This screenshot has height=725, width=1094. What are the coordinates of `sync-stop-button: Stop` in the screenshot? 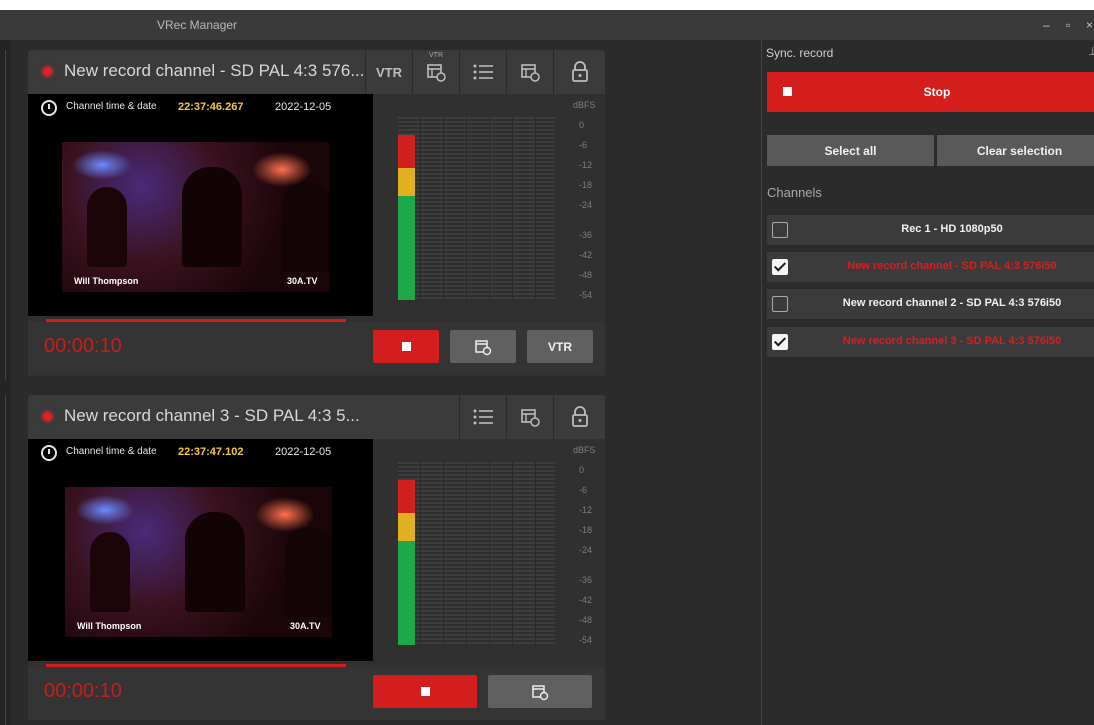 It's located at (930, 92).